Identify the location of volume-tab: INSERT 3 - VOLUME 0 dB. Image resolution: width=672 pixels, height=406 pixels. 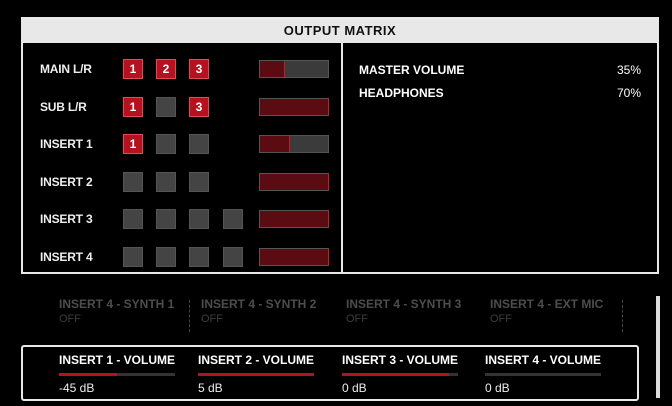
(410, 375).